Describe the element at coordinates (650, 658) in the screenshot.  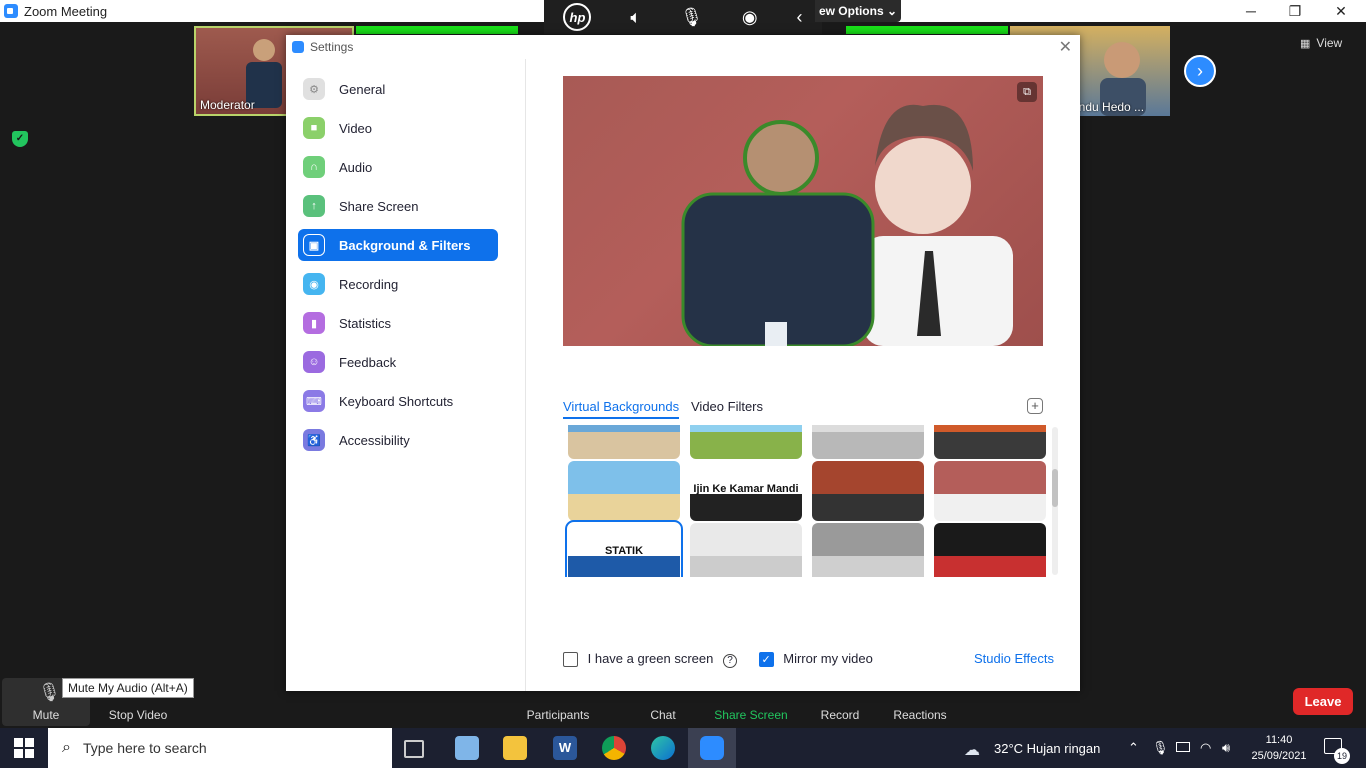
I see `green-screen-label: I have a green screen` at that location.